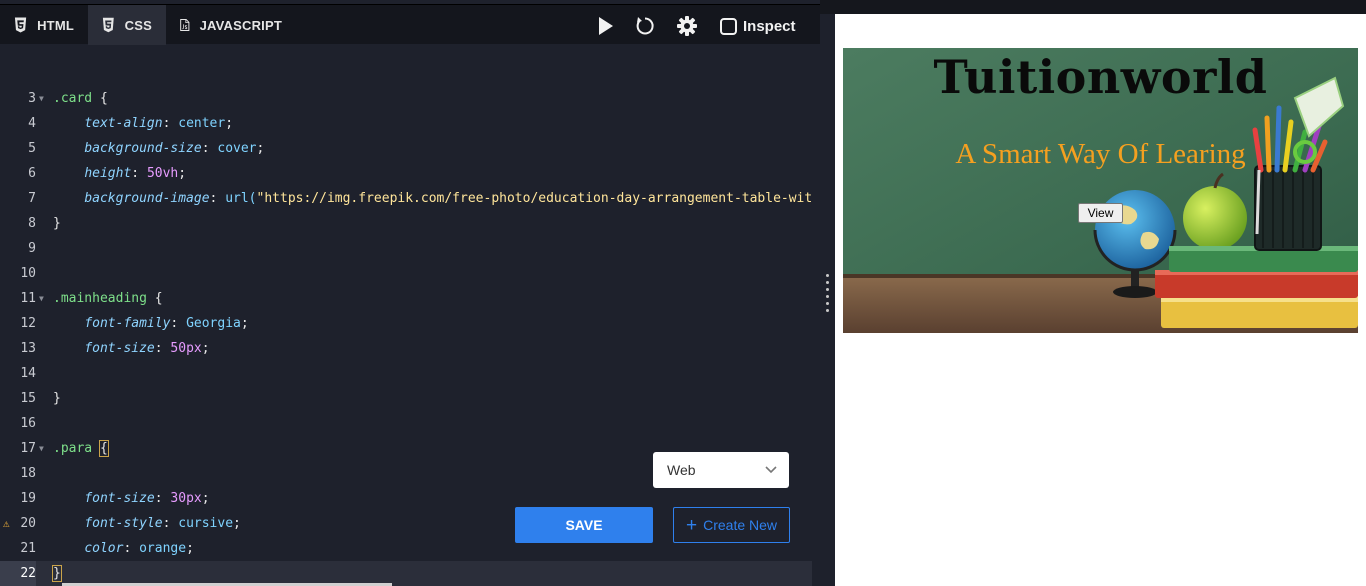 This screenshot has width=1366, height=586. What do you see at coordinates (28, 498) in the screenshot?
I see `line-number: 19` at bounding box center [28, 498].